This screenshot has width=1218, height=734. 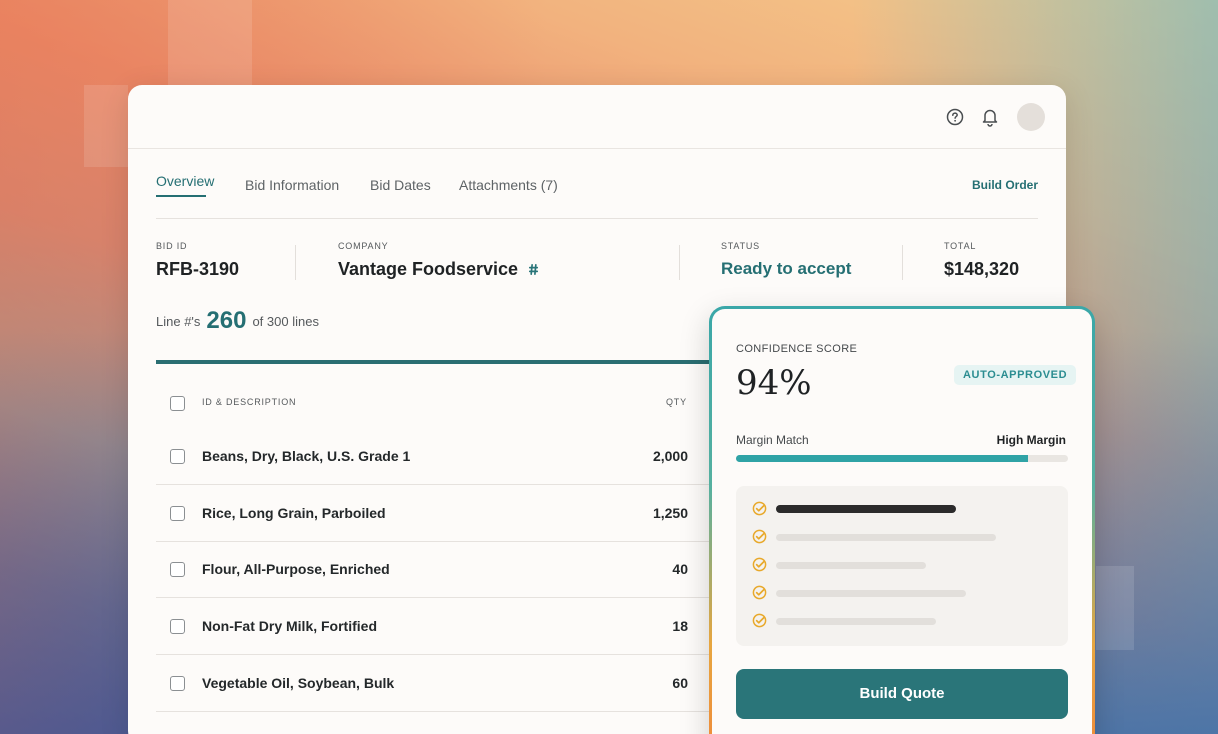 I want to click on line-count-value: 260, so click(x=226, y=320).